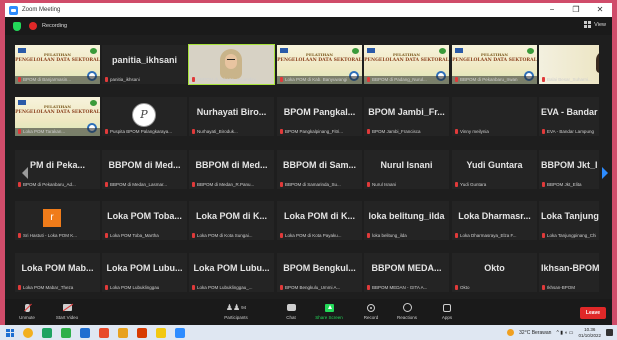 This screenshot has height=340, width=617. Describe the element at coordinates (236, 311) in the screenshot. I see `participants-button: ♟♟ 94 Participants` at that location.